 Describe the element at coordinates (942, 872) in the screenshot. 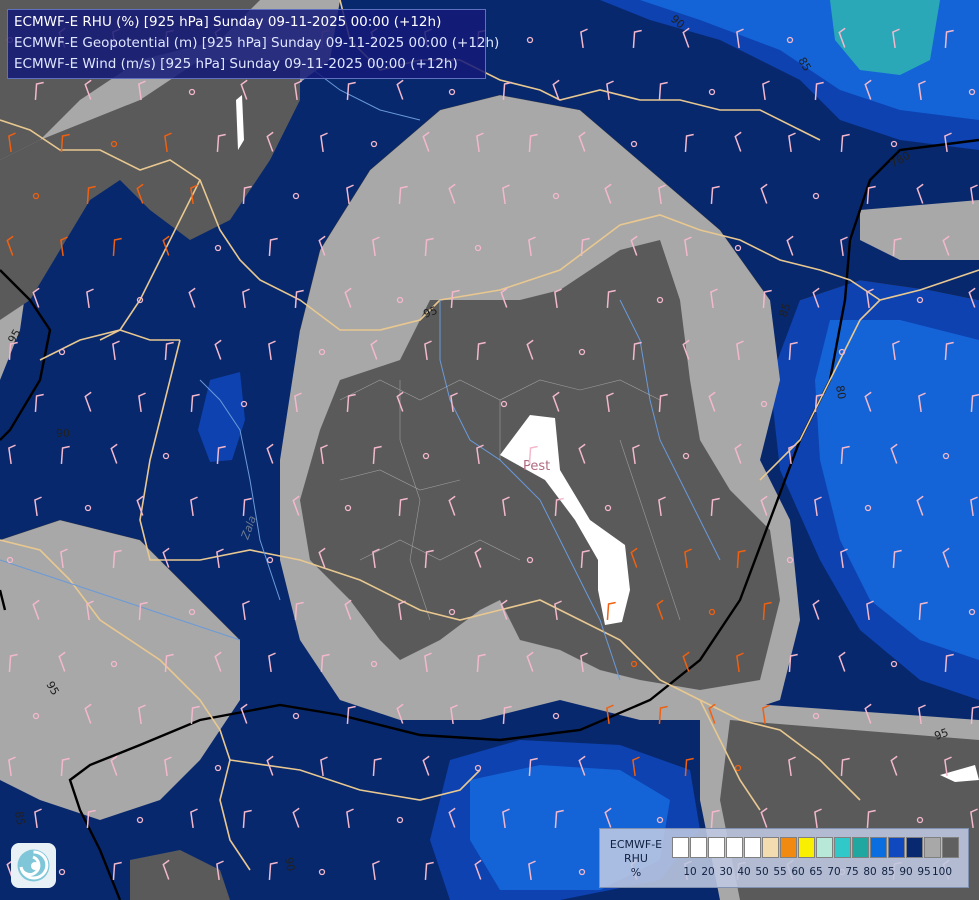

I see `legend-tick-label: 100` at that location.